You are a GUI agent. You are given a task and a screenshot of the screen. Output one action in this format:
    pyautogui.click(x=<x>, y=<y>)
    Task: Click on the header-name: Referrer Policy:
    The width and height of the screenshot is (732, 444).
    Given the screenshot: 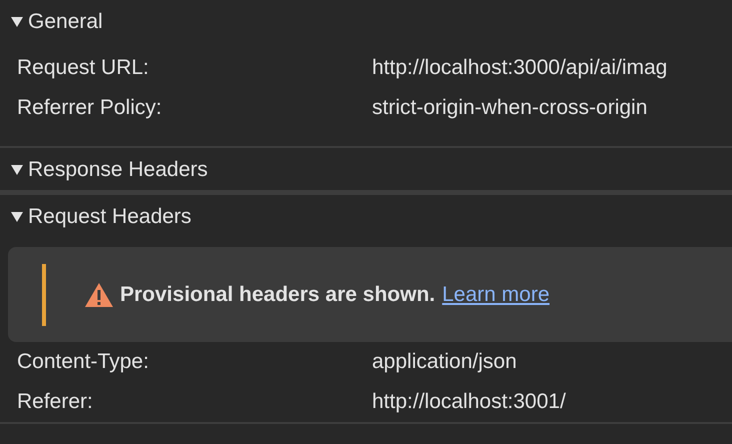 What is the action you would take?
    pyautogui.click(x=90, y=108)
    